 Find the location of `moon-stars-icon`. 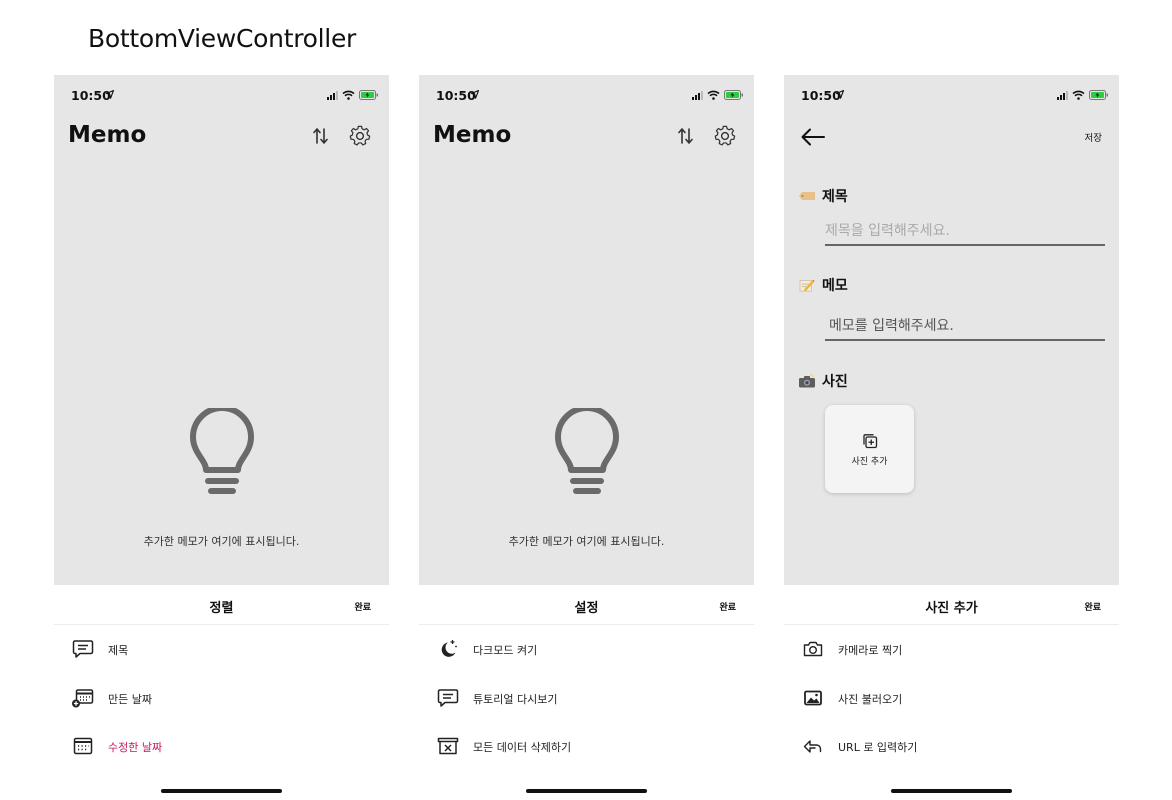

moon-stars-icon is located at coordinates (449, 648).